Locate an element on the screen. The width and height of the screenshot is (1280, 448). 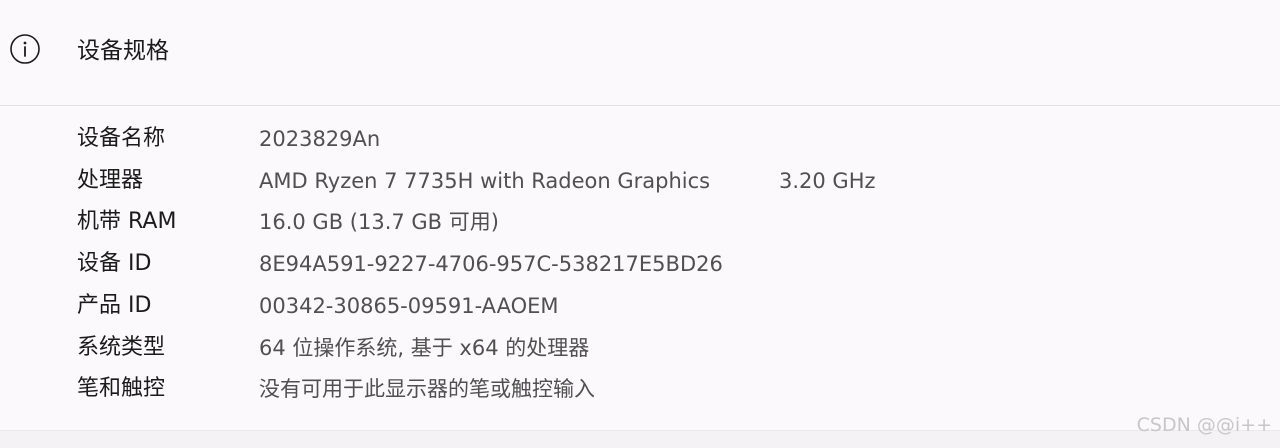
spec-row-product-id: 产品 ID 00342-30865-09591-AAOEM is located at coordinates (640, 305).